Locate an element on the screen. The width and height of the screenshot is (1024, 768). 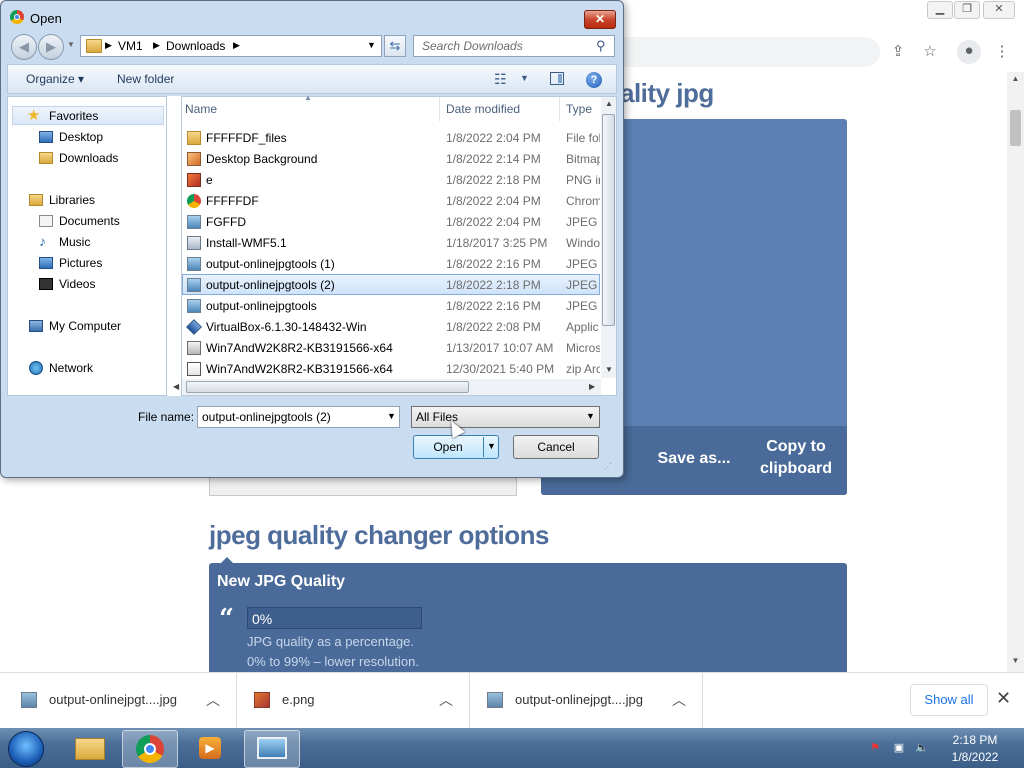
taskbar-photo-viewer is located at coordinates (272, 749).